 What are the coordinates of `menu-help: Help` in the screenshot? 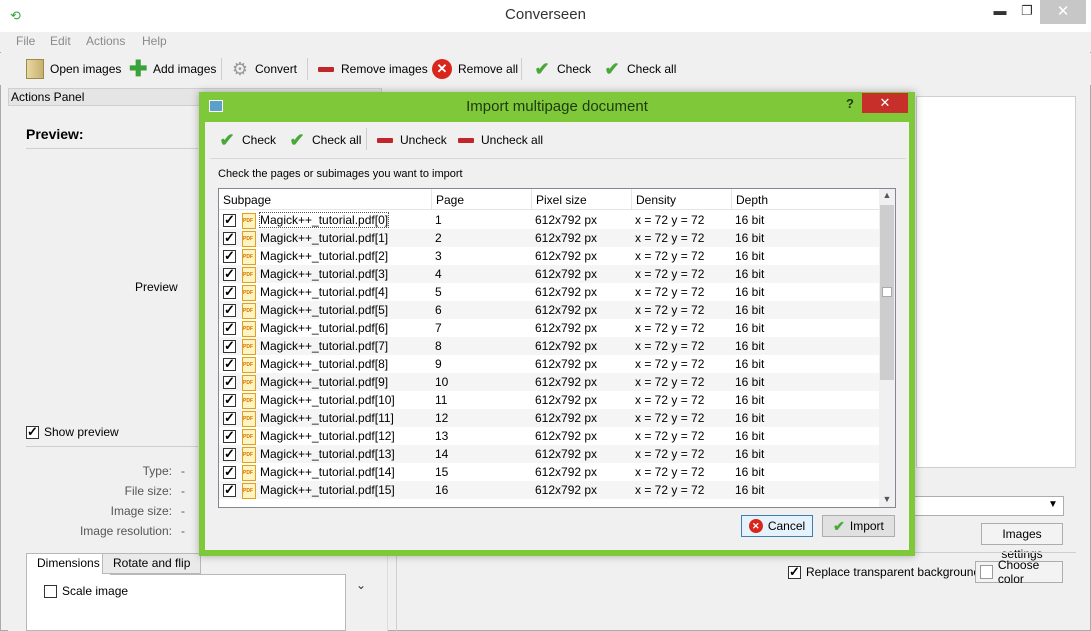 It's located at (154, 41).